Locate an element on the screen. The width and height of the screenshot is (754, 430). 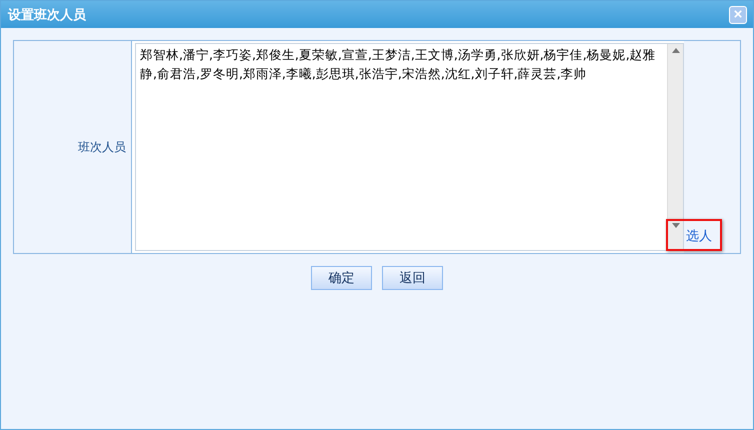
window-title: 设置班次人员 is located at coordinates (47, 15).